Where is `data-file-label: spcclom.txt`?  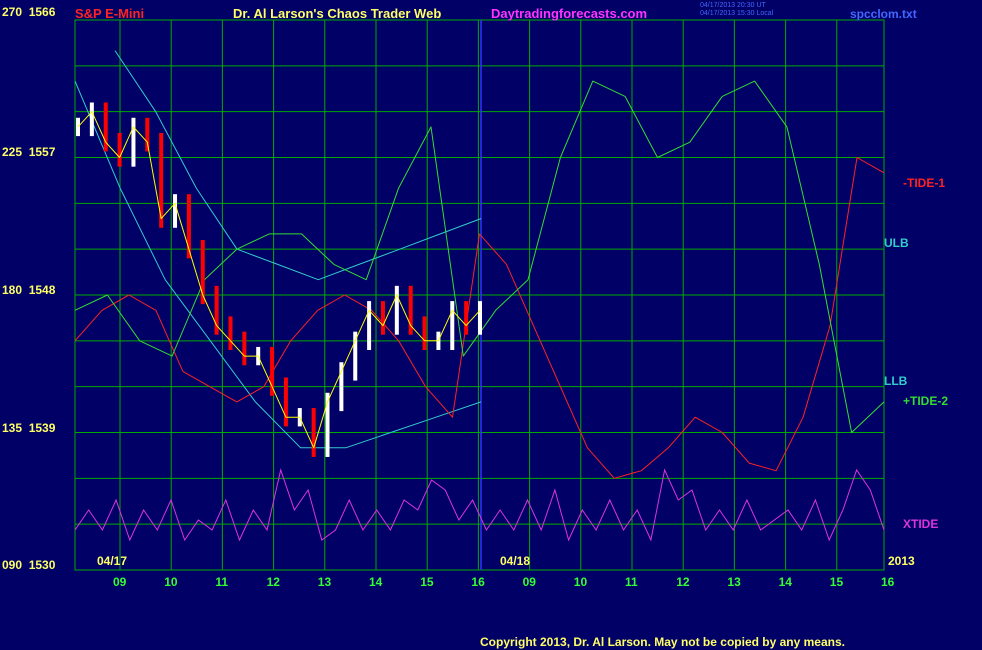 data-file-label: spcclom.txt is located at coordinates (883, 14).